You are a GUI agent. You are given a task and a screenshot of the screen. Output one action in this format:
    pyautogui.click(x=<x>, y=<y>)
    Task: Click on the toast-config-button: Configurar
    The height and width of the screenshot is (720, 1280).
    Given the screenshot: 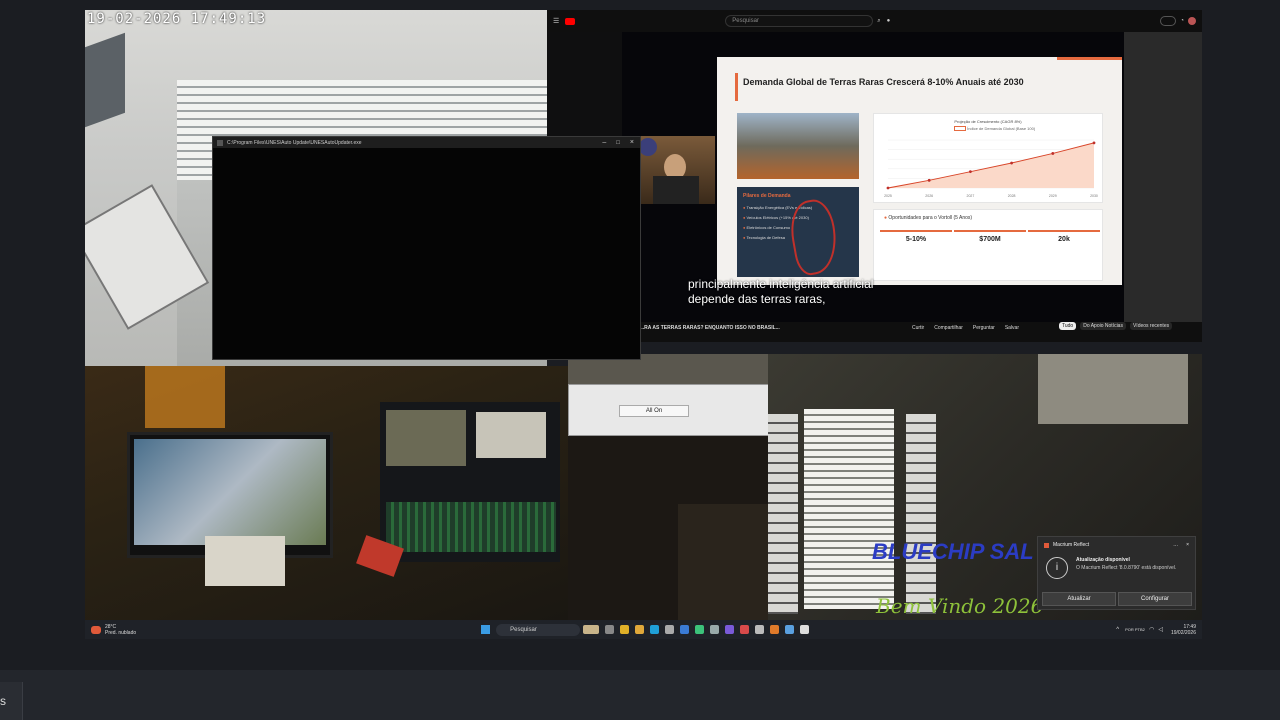 What is the action you would take?
    pyautogui.click(x=1155, y=599)
    